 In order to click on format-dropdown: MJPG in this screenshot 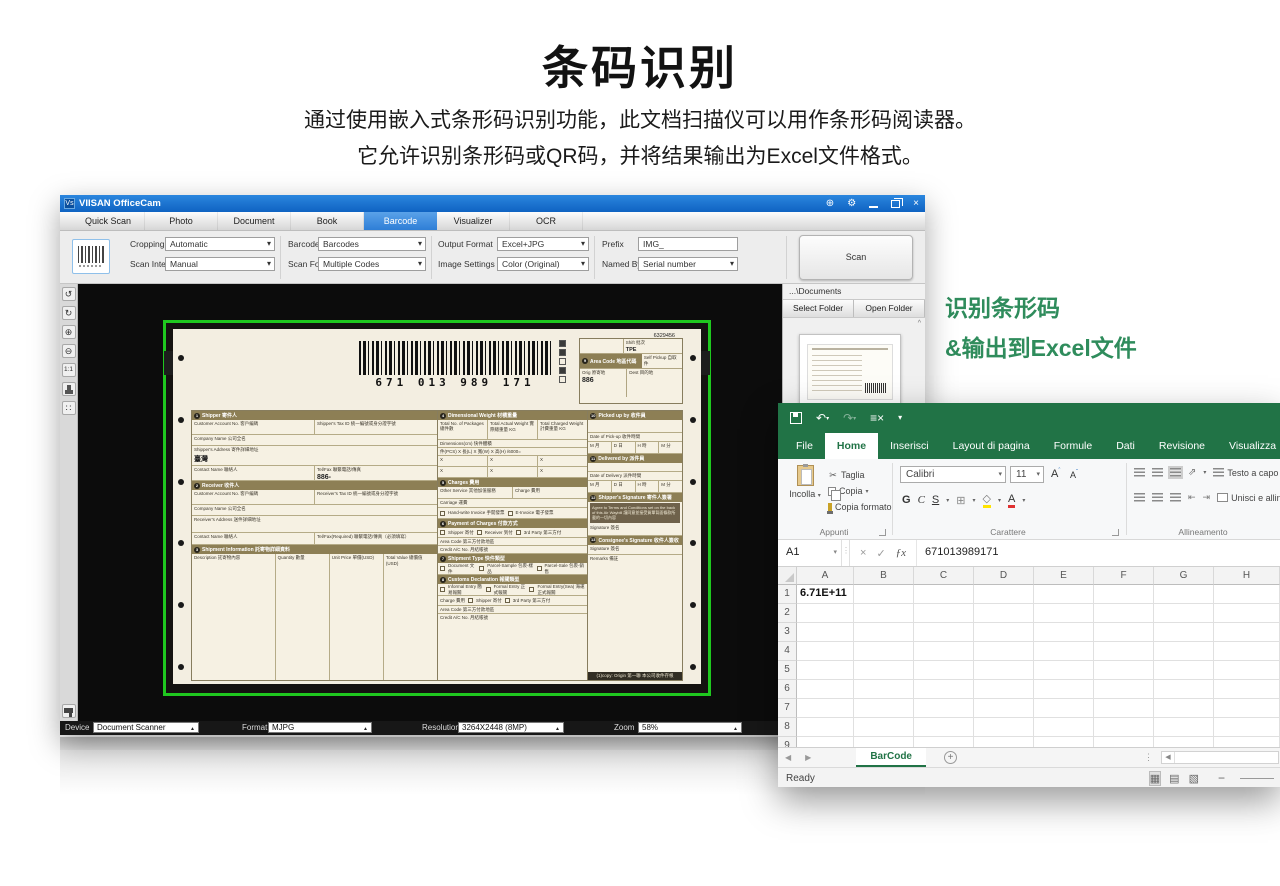, I will do `click(320, 727)`.